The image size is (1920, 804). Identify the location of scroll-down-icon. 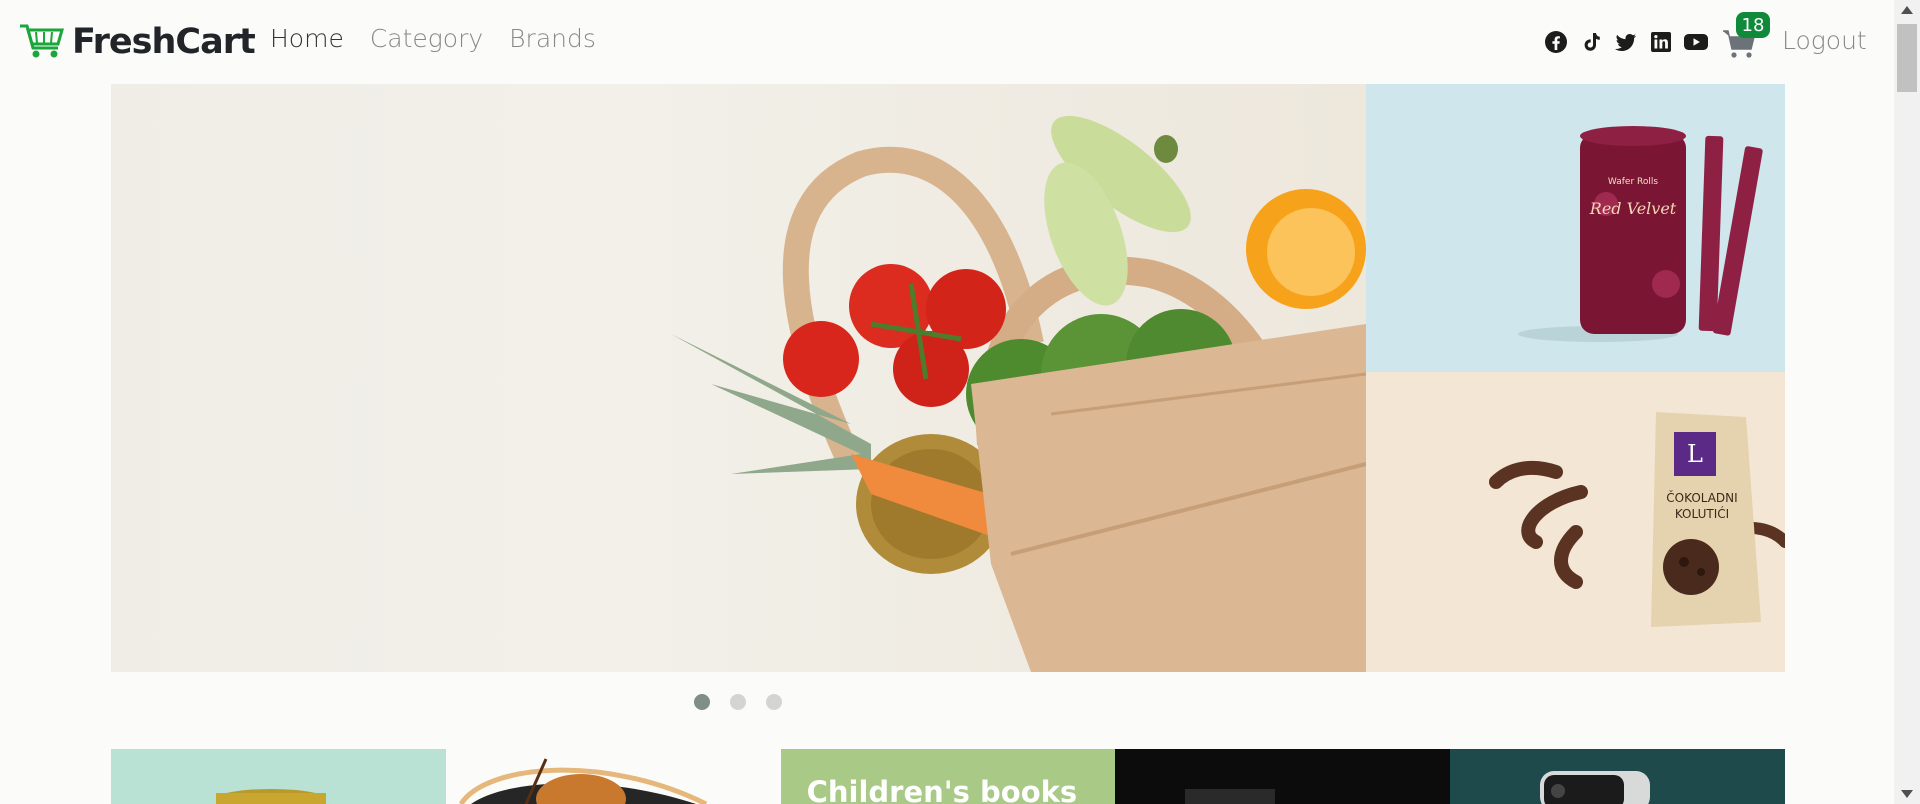
(1907, 794).